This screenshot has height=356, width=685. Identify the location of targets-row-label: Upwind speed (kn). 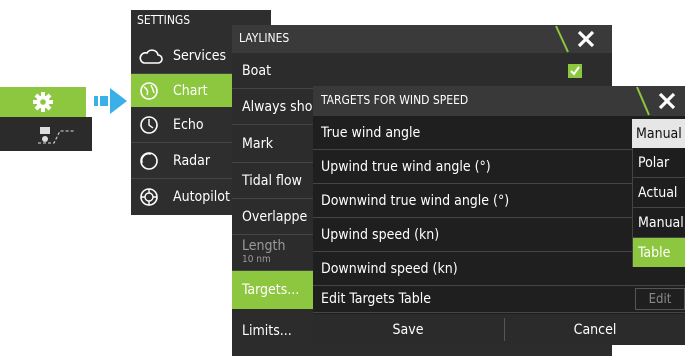
(380, 234).